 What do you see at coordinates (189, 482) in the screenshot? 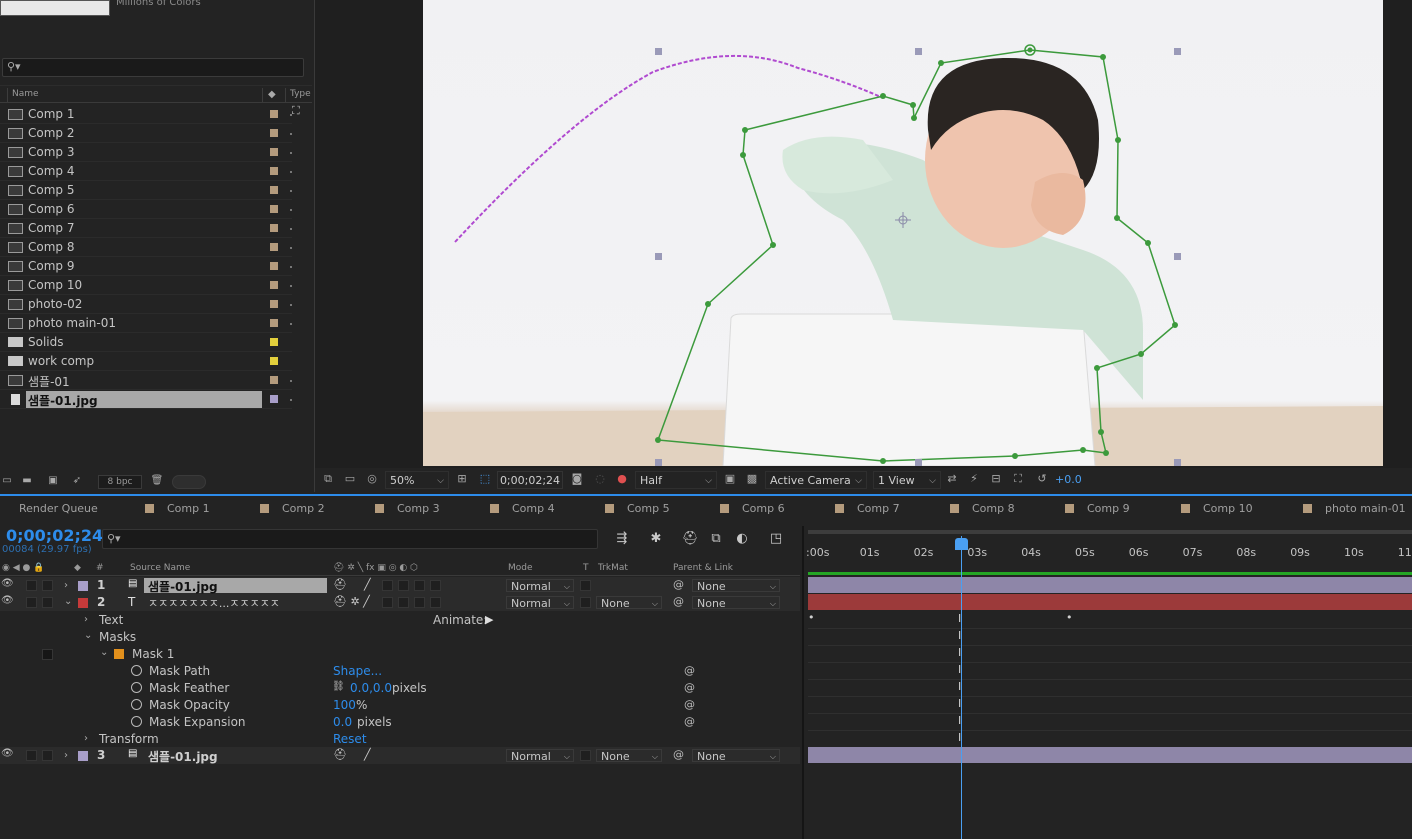
I see `thumbnail-size-slider` at bounding box center [189, 482].